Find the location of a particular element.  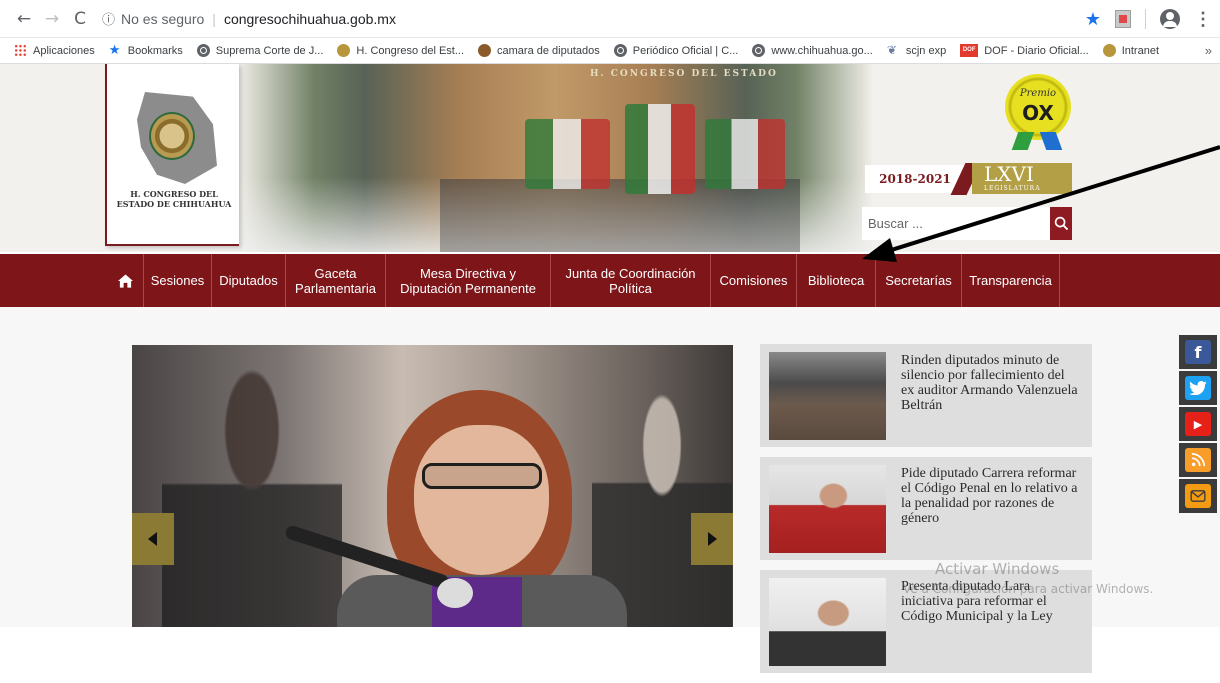

home-icon is located at coordinates (125, 280).